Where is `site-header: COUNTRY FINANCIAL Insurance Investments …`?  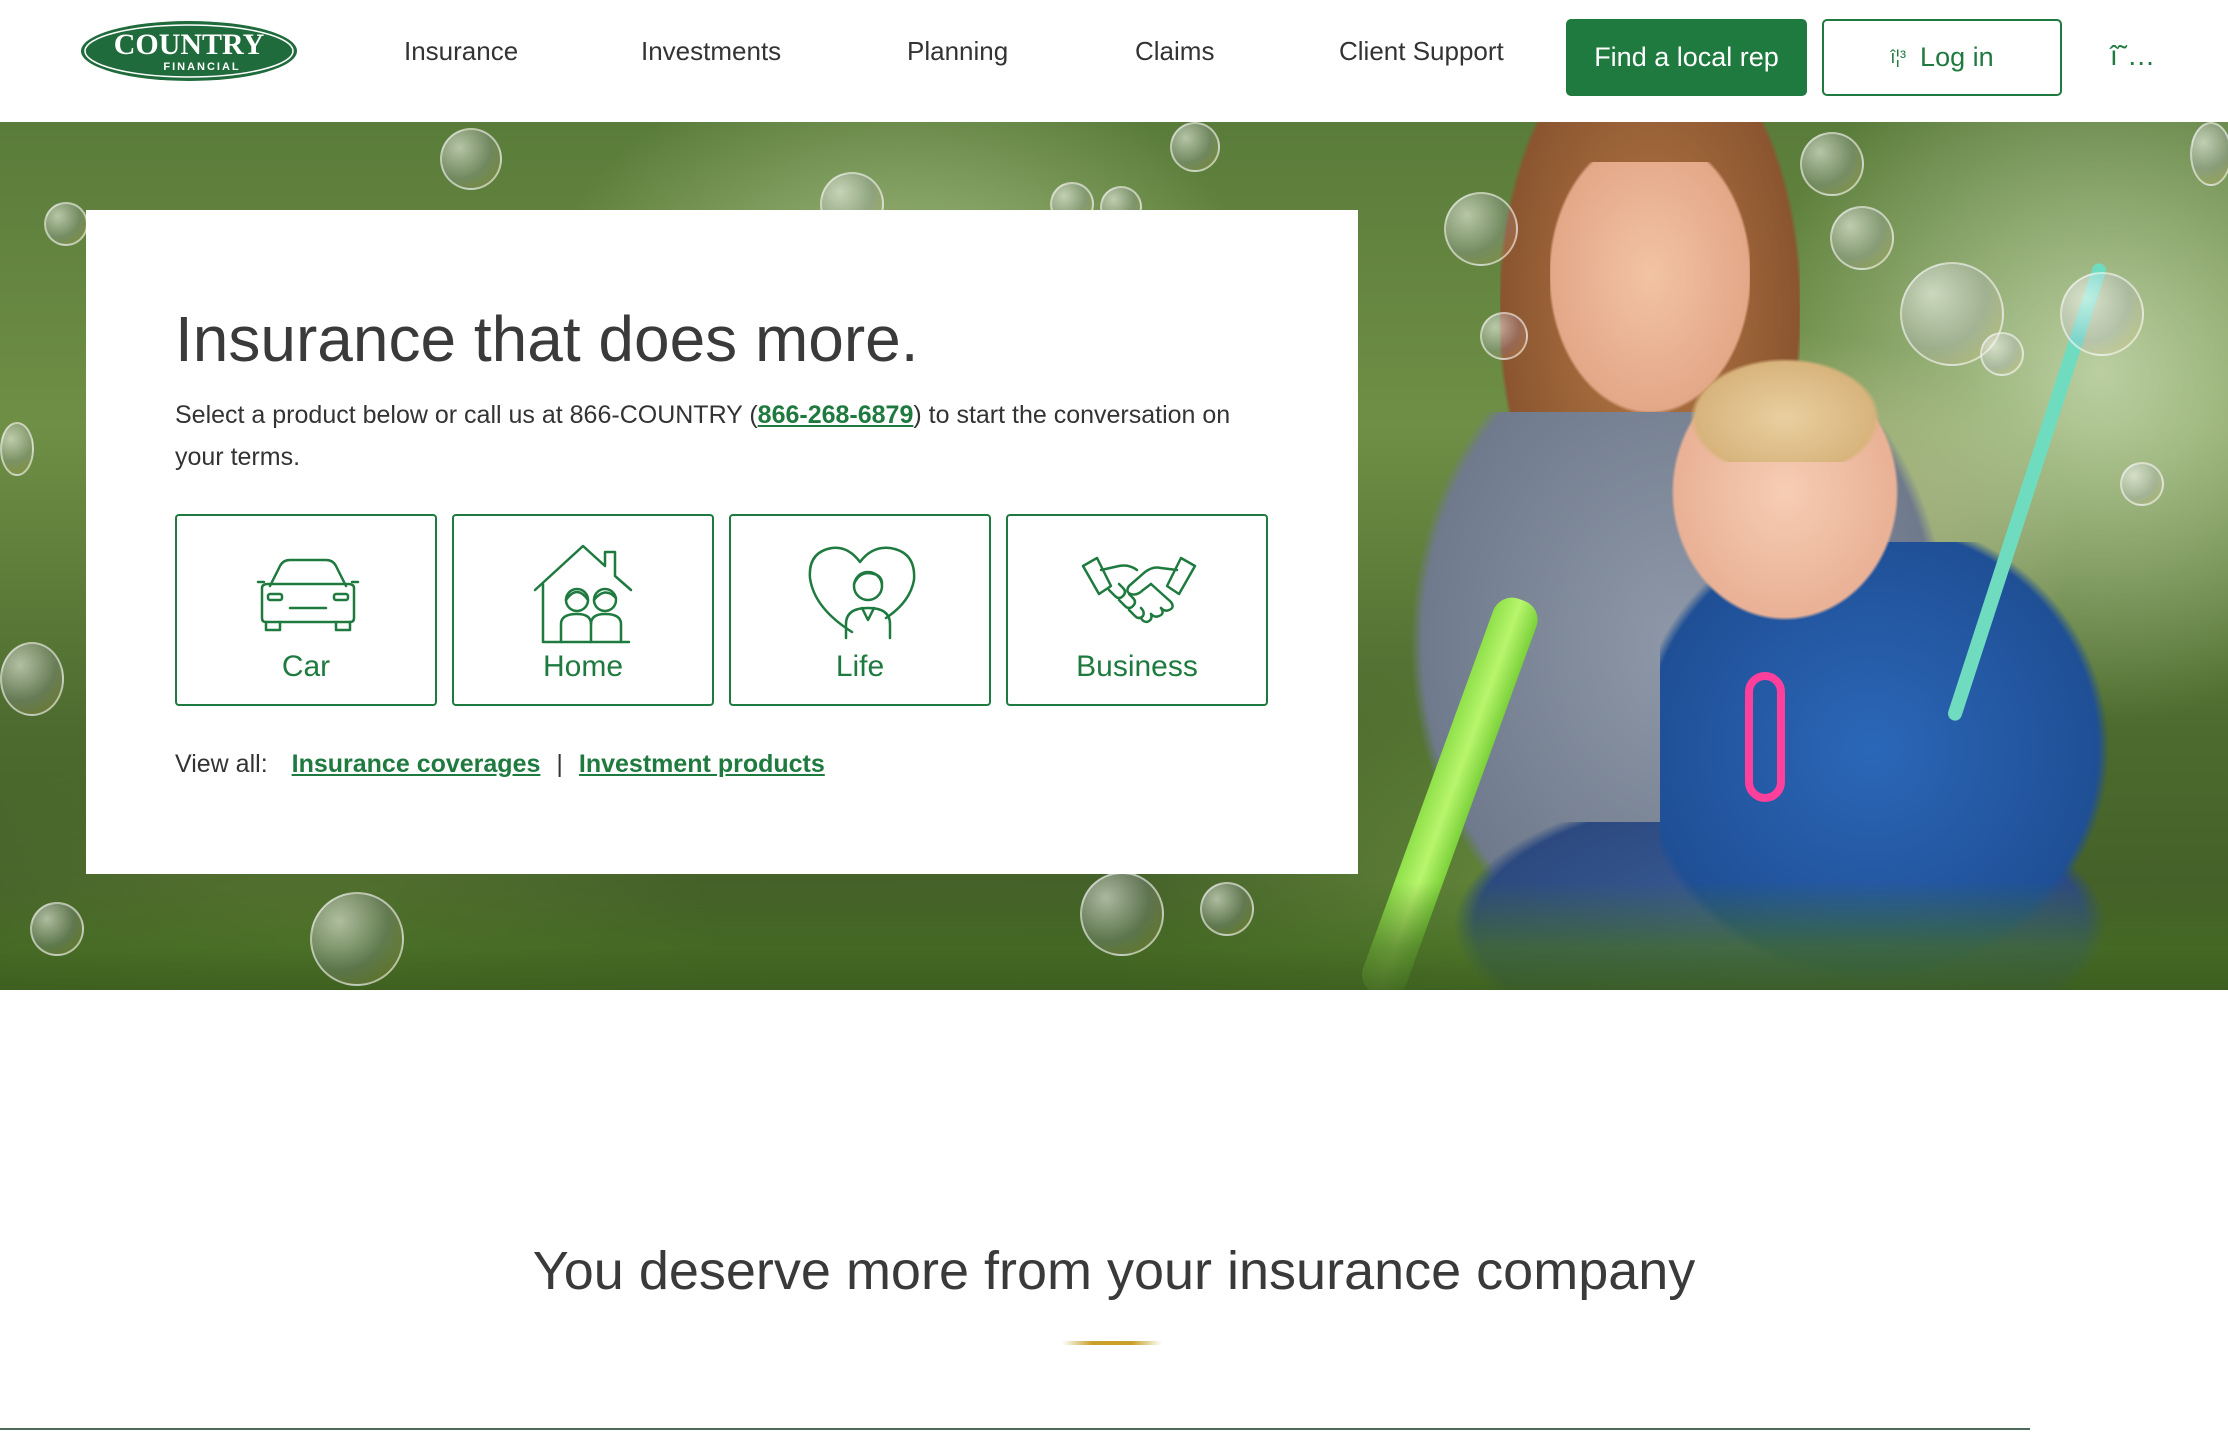 site-header: COUNTRY FINANCIAL Insurance Investments … is located at coordinates (1114, 61).